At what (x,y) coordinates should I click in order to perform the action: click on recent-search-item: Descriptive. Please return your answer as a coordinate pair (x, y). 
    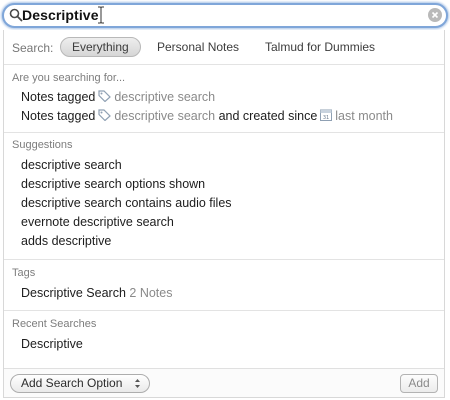
    Looking at the image, I should click on (52, 344).